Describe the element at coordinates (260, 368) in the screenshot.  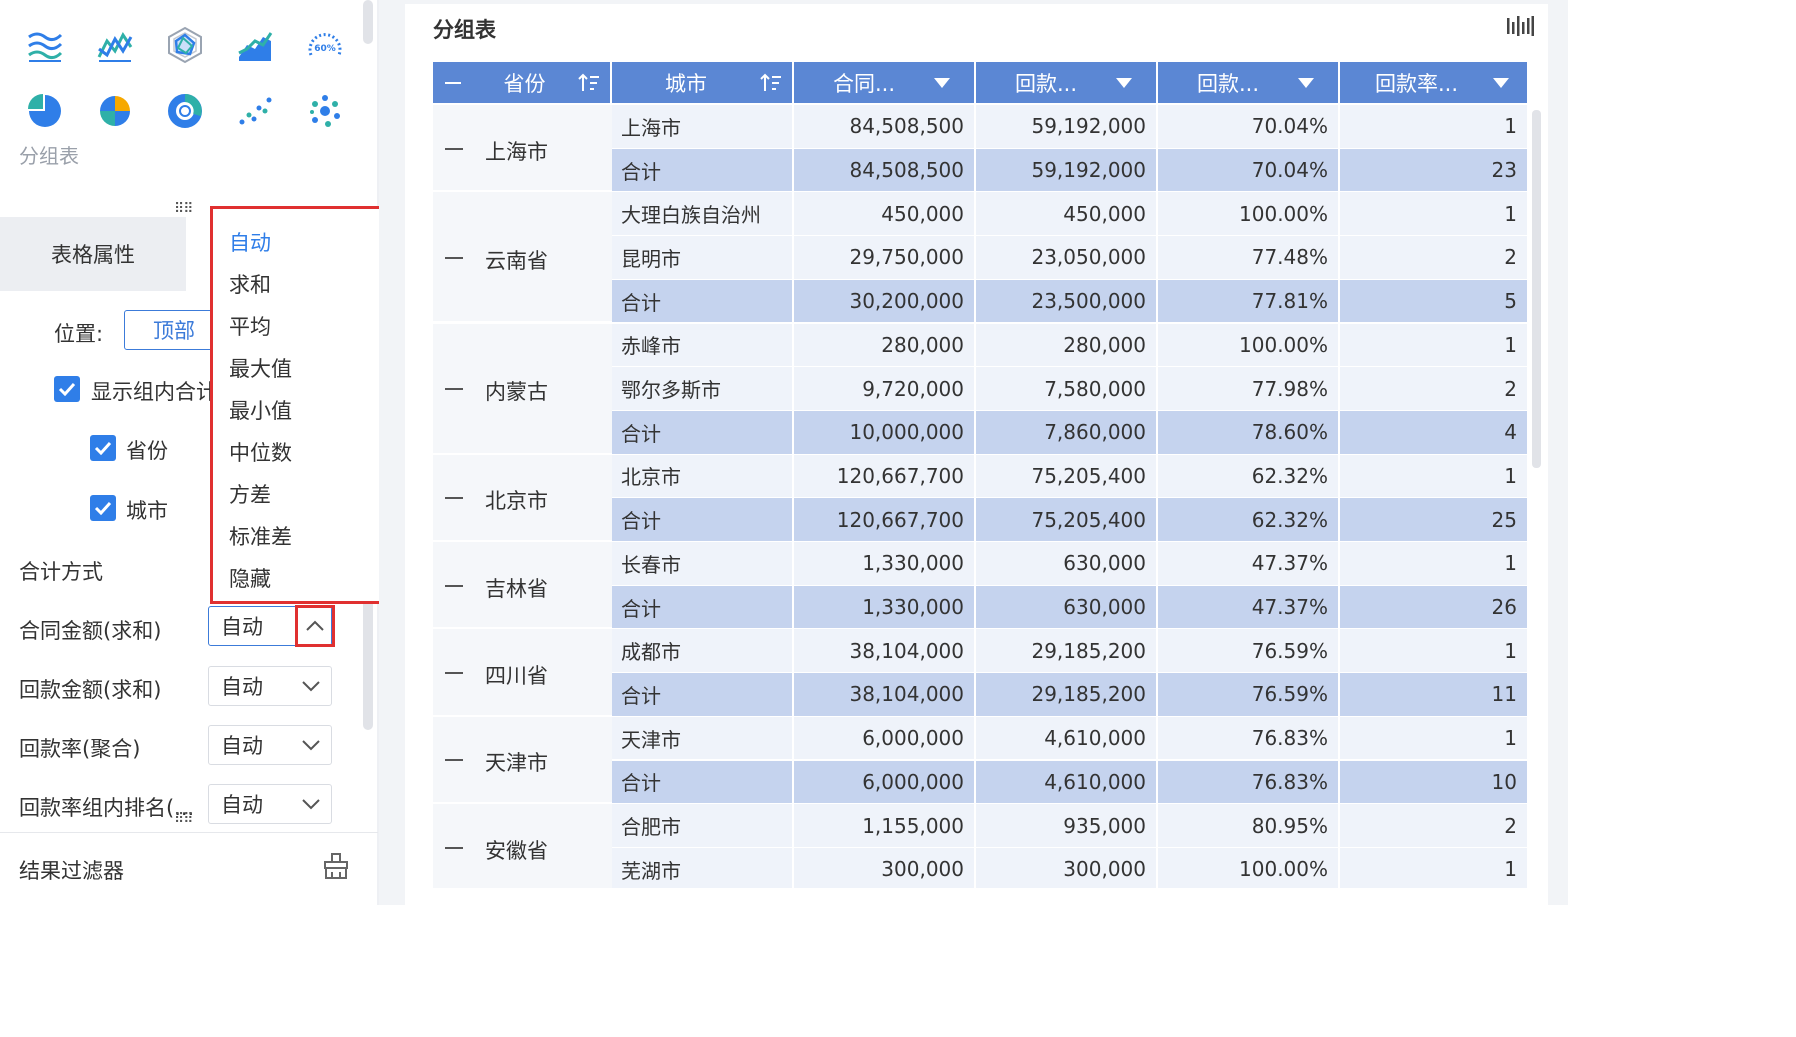
I see `dropdown-option-max: 最大值` at that location.